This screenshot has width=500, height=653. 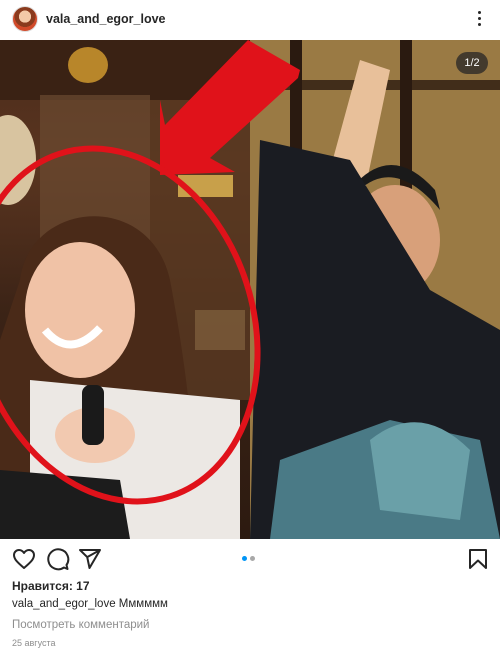 I want to click on action-bar, so click(x=250, y=558).